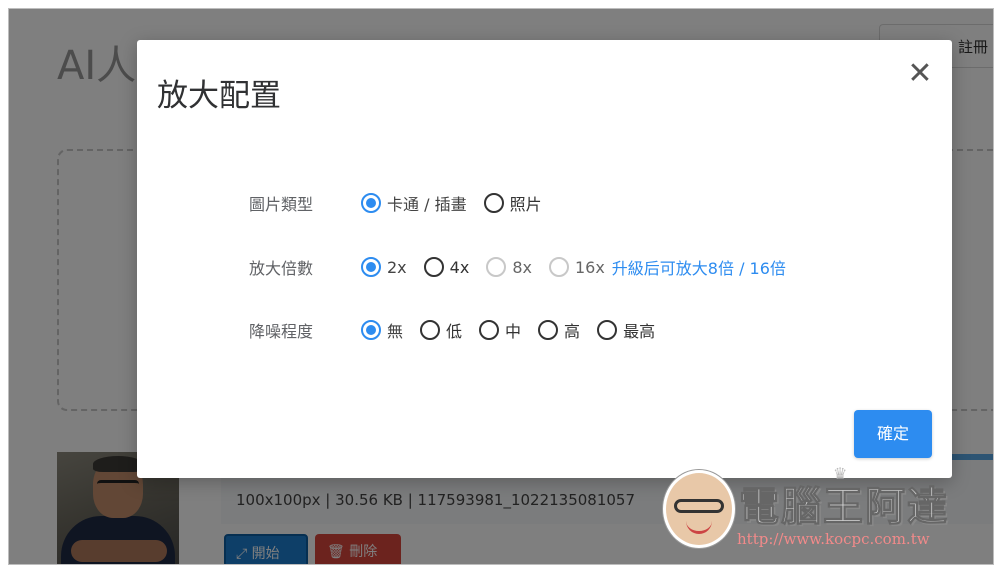  I want to click on radio-denoise-medium: 中, so click(500, 330).